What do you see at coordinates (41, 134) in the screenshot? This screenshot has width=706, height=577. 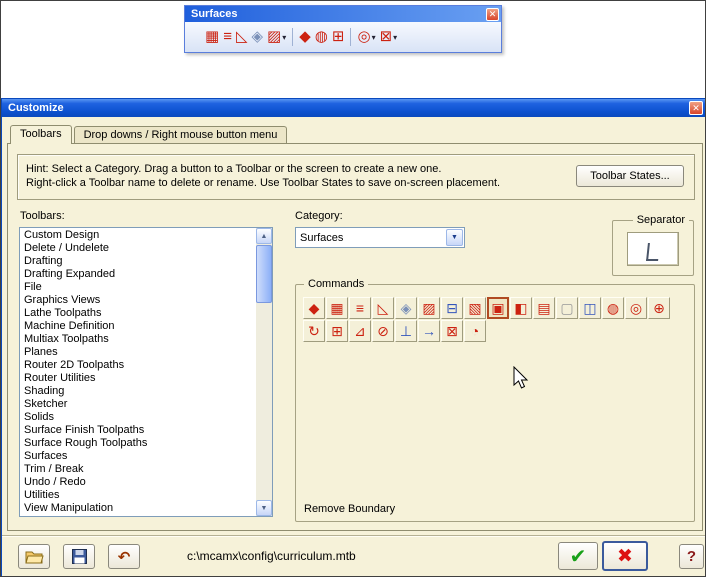 I see `tab-toolbars: Toolbars` at bounding box center [41, 134].